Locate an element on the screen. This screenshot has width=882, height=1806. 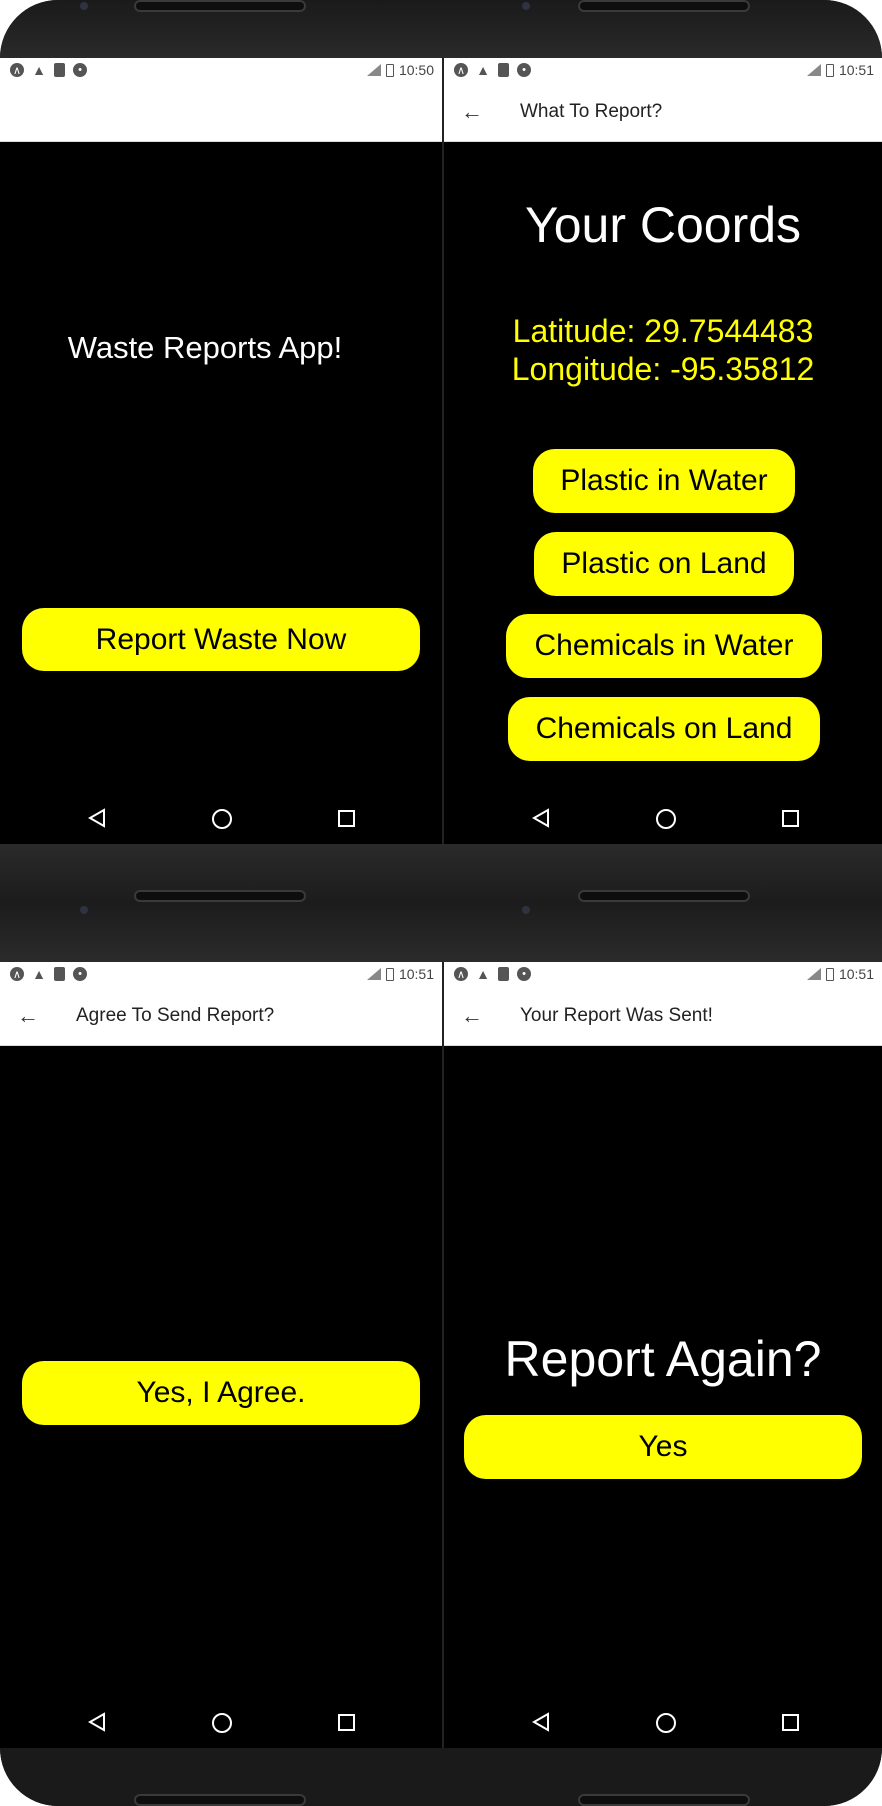
yes-button: Yes is located at coordinates (663, 1447).